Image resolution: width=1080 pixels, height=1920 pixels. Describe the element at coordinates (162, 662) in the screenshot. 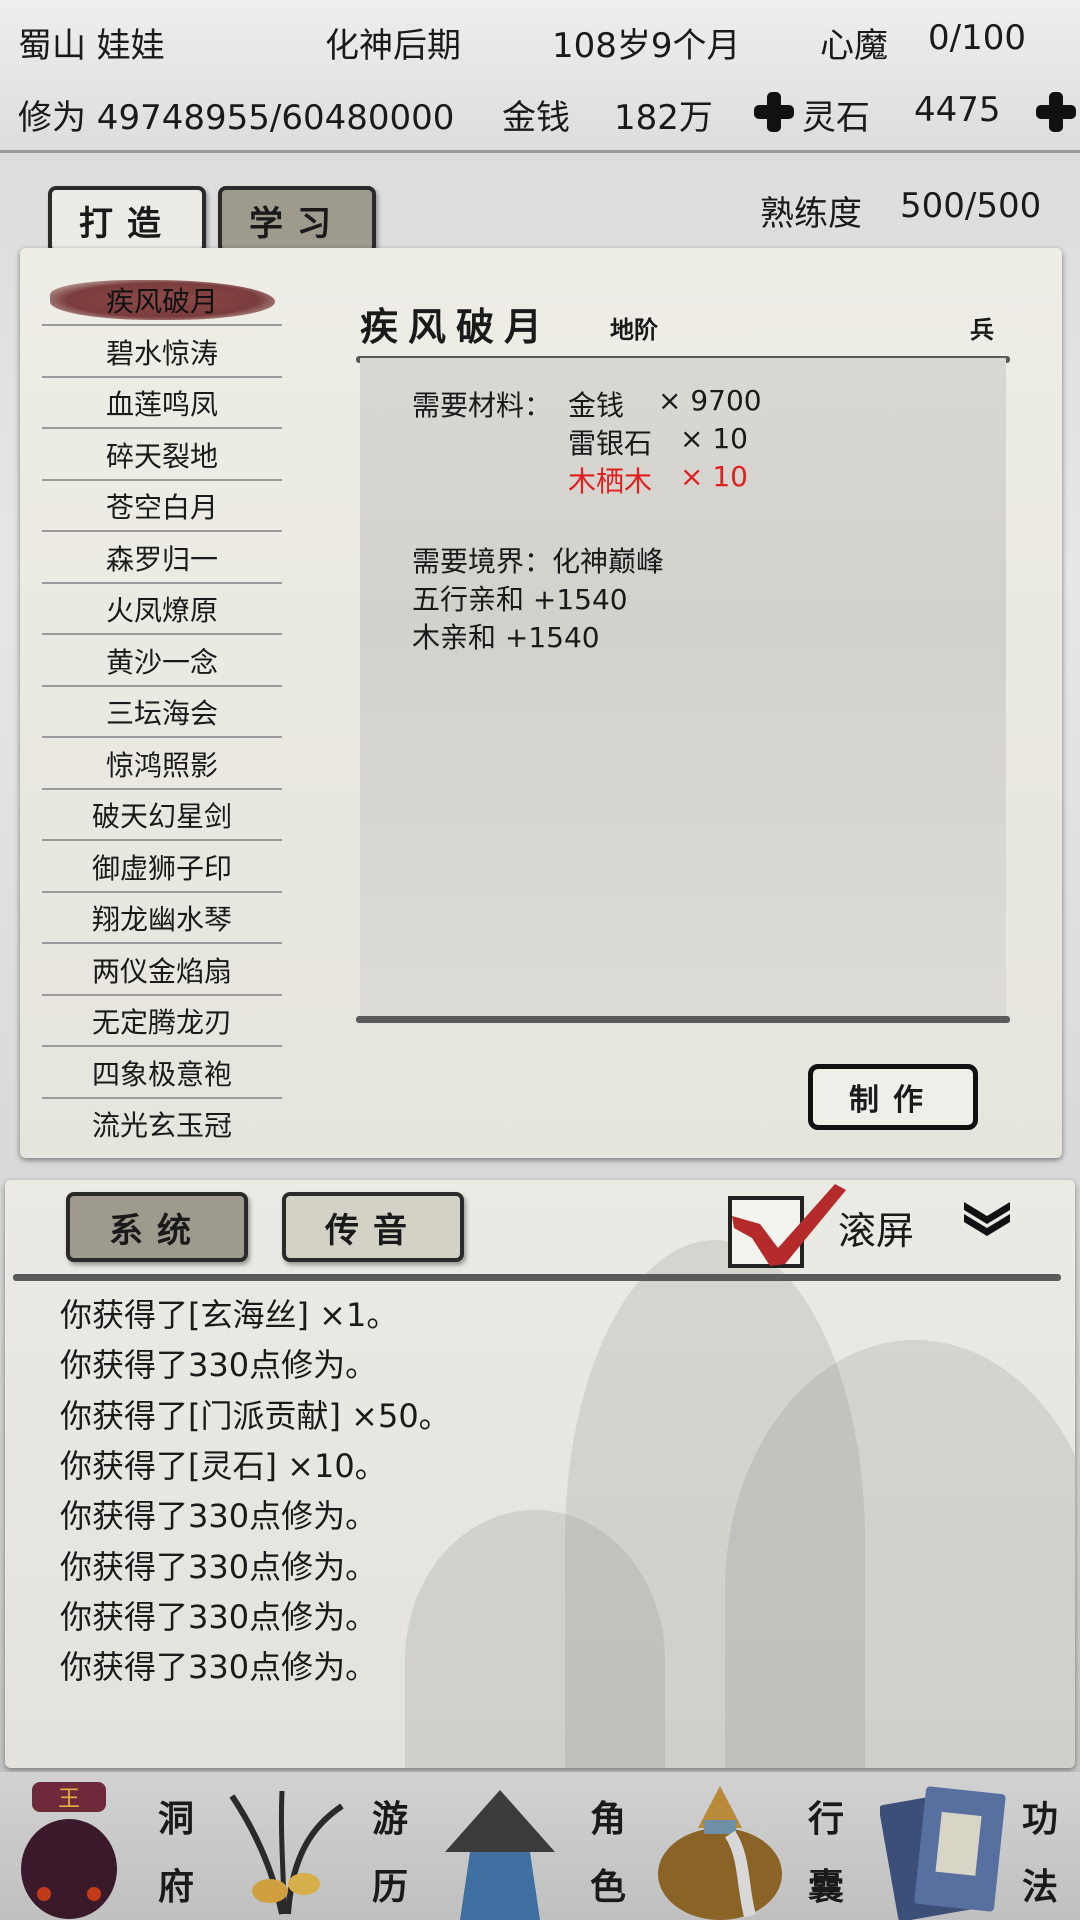

I see `recipe-item: 黄沙一念` at that location.